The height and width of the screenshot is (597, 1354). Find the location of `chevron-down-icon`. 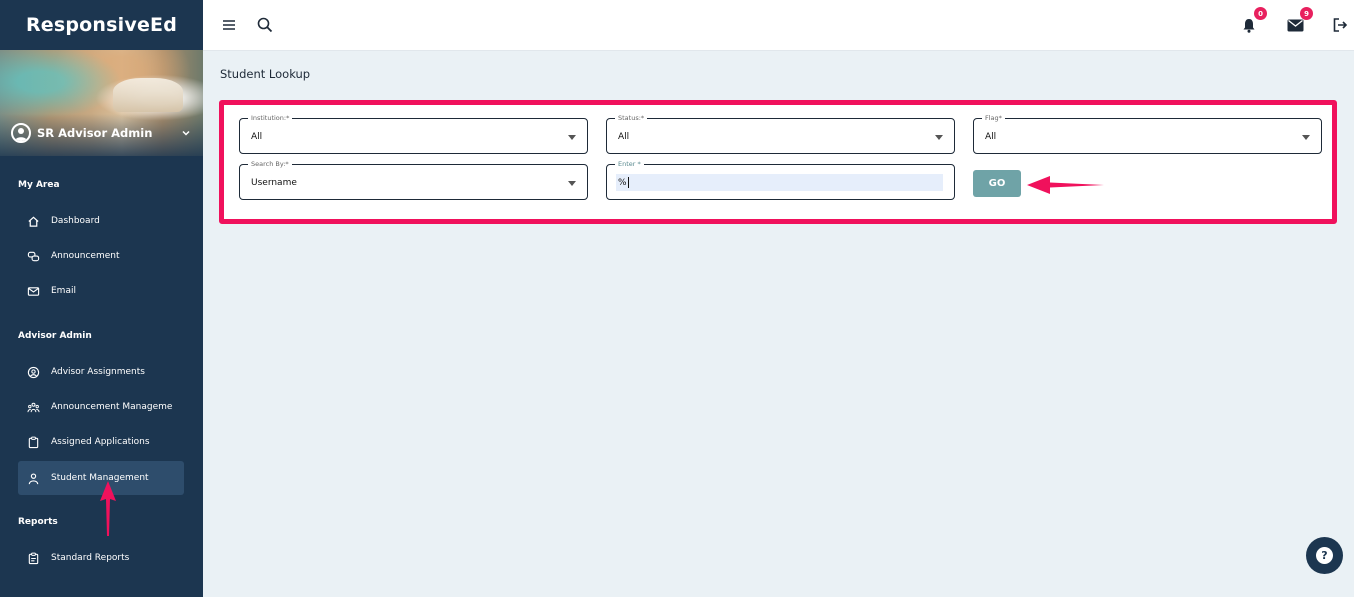

chevron-down-icon is located at coordinates (186, 133).